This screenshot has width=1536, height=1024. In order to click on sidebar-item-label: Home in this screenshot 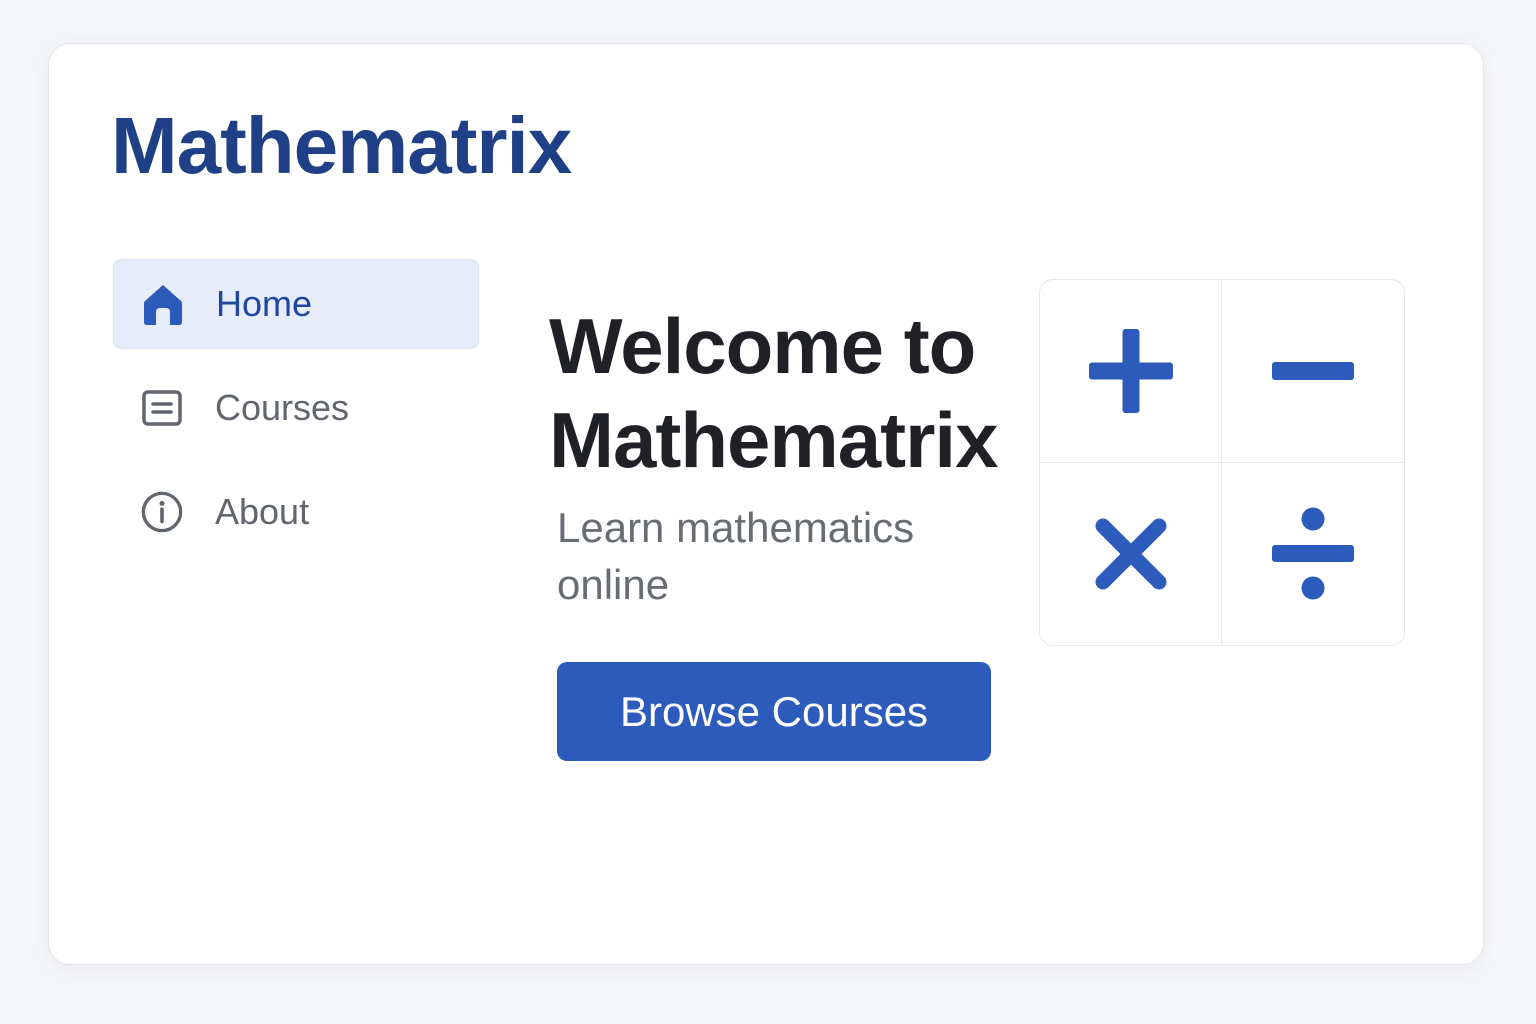, I will do `click(264, 303)`.